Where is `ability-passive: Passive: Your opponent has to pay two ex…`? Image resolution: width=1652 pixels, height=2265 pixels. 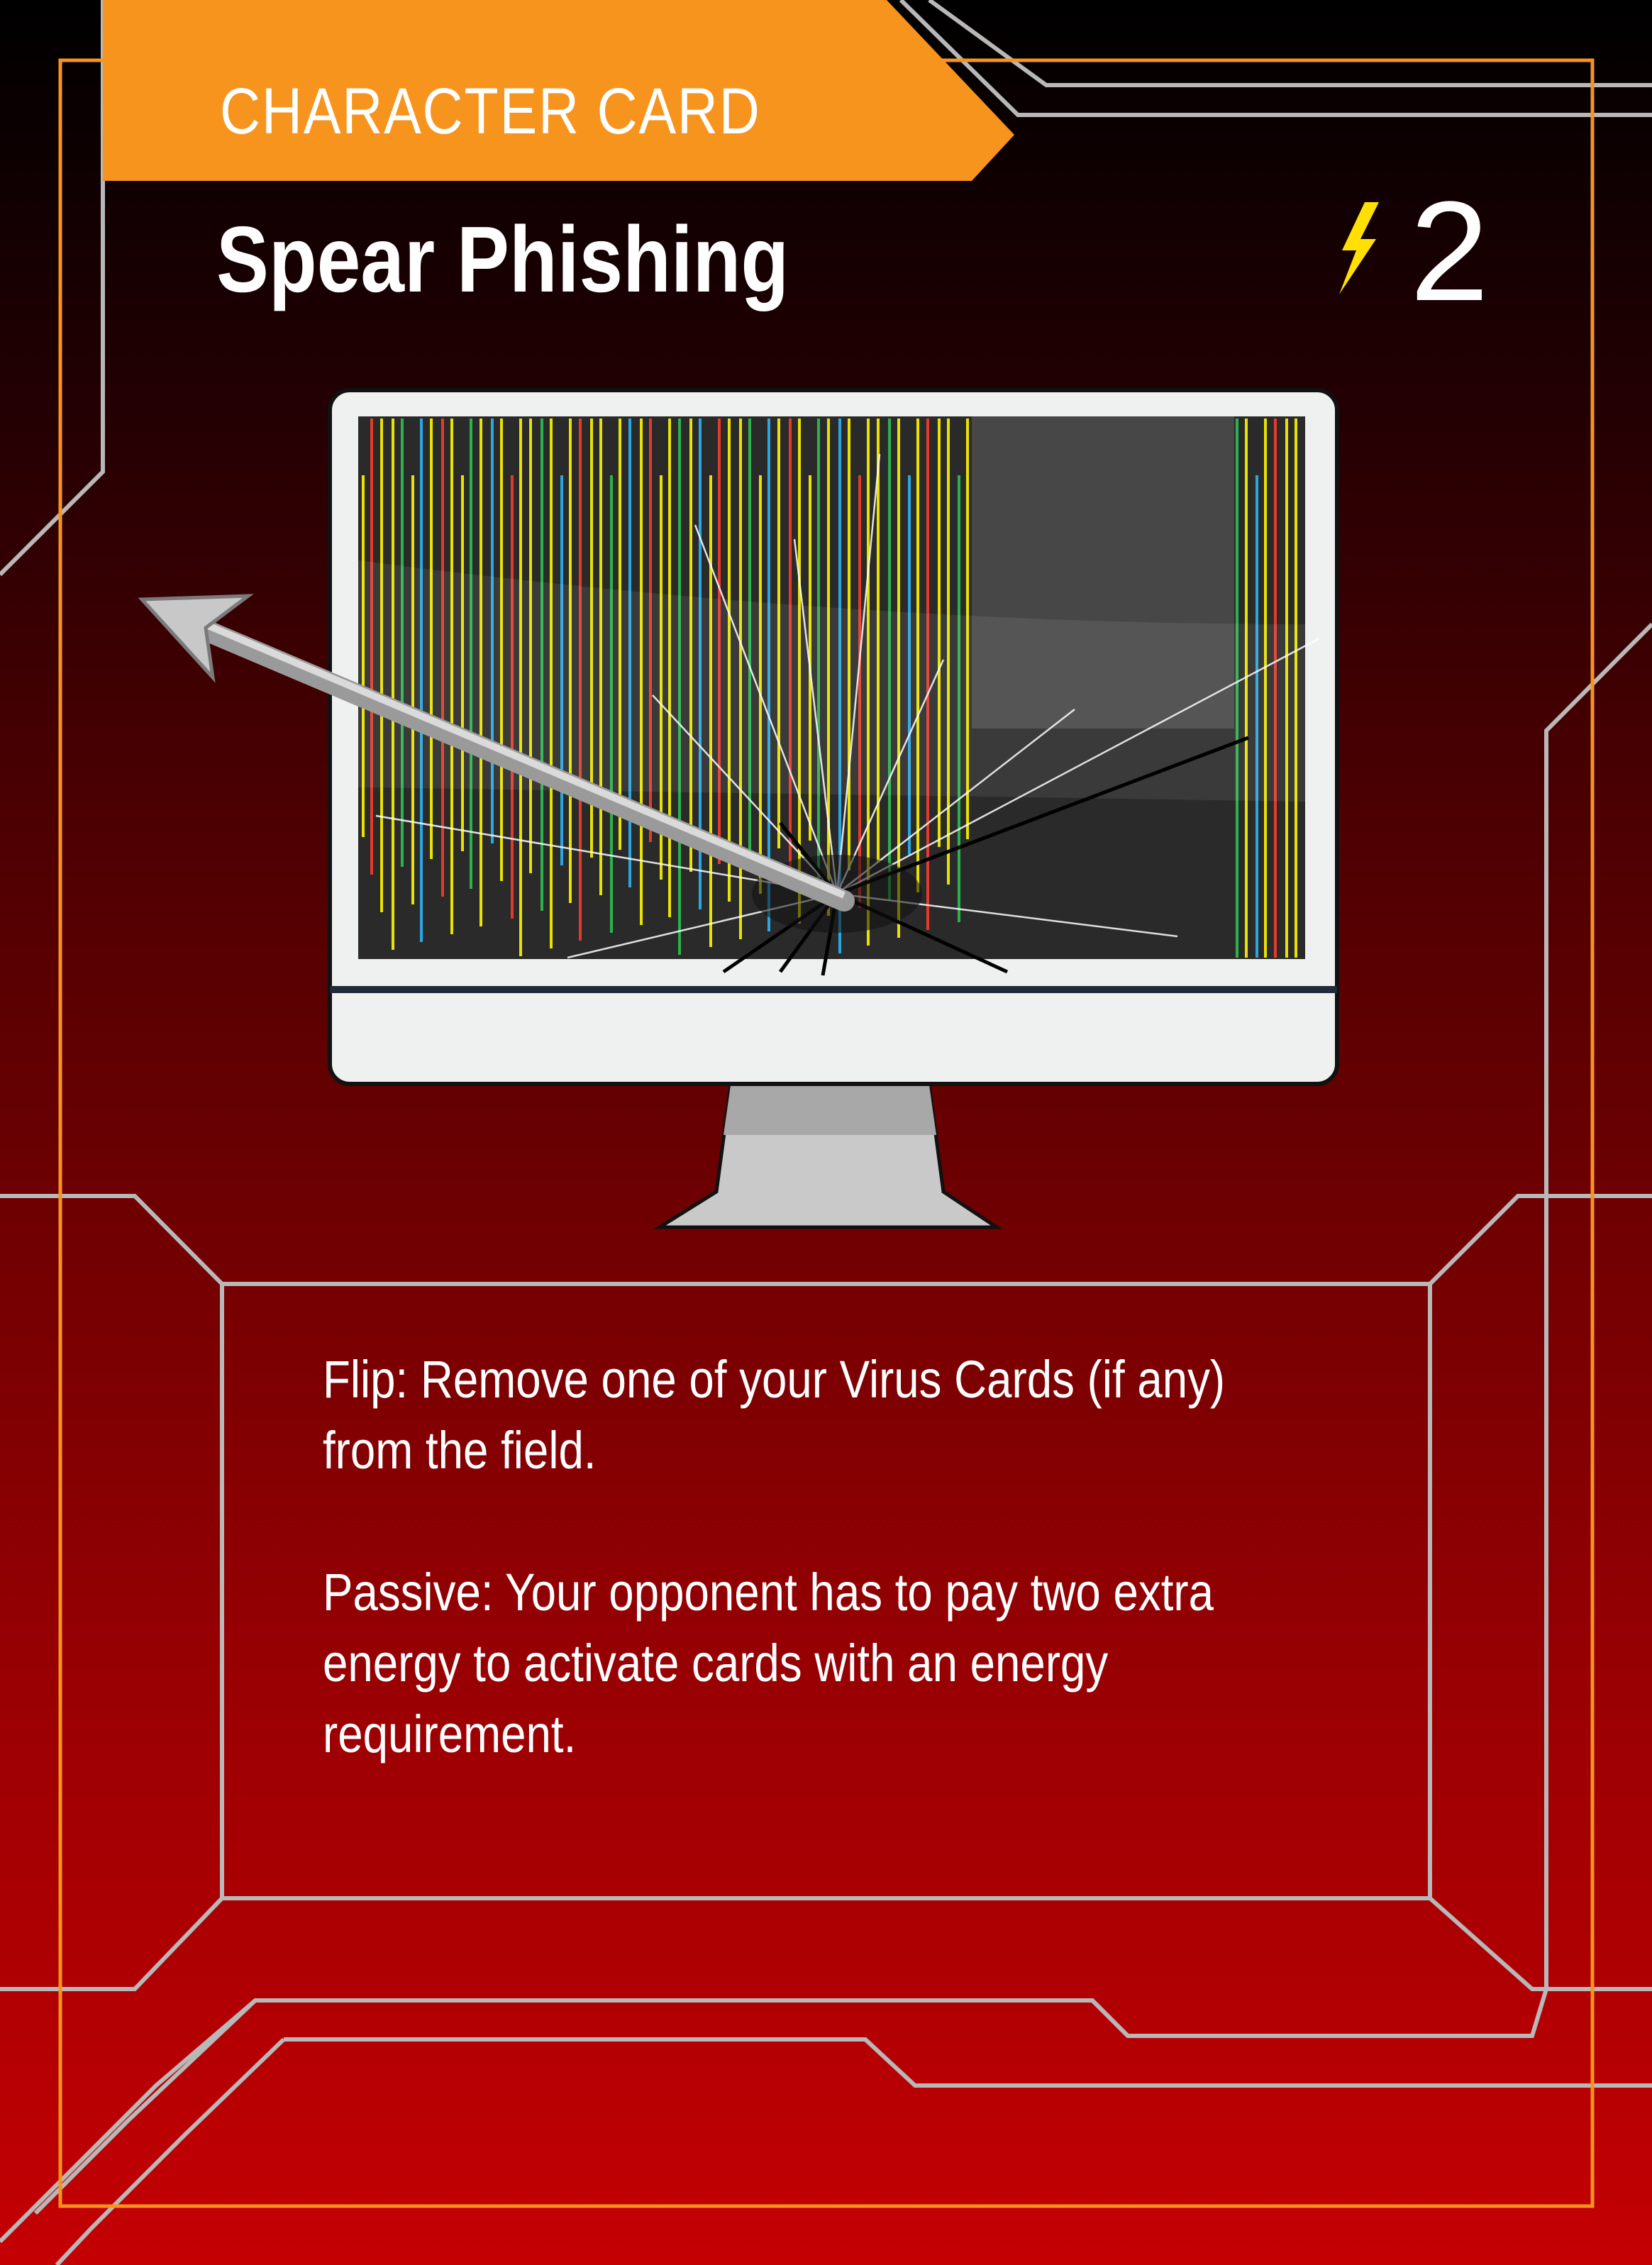
ability-passive: Passive: Your opponent has to pay two ex… is located at coordinates (768, 1663).